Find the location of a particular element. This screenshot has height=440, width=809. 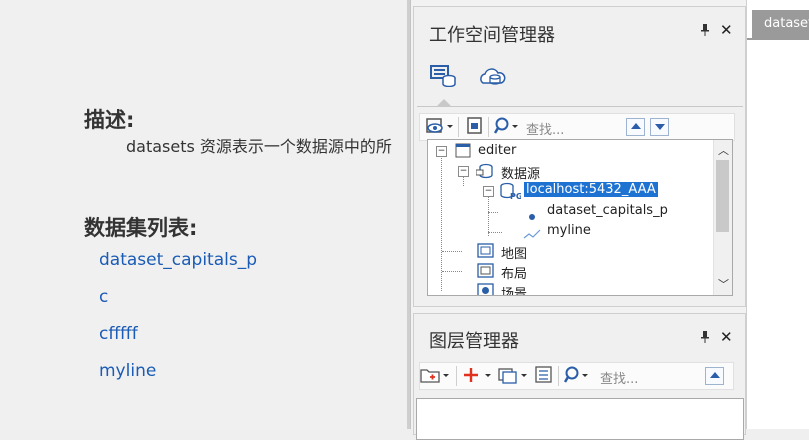

tree-node-layouts: 布局 is located at coordinates (514, 272).